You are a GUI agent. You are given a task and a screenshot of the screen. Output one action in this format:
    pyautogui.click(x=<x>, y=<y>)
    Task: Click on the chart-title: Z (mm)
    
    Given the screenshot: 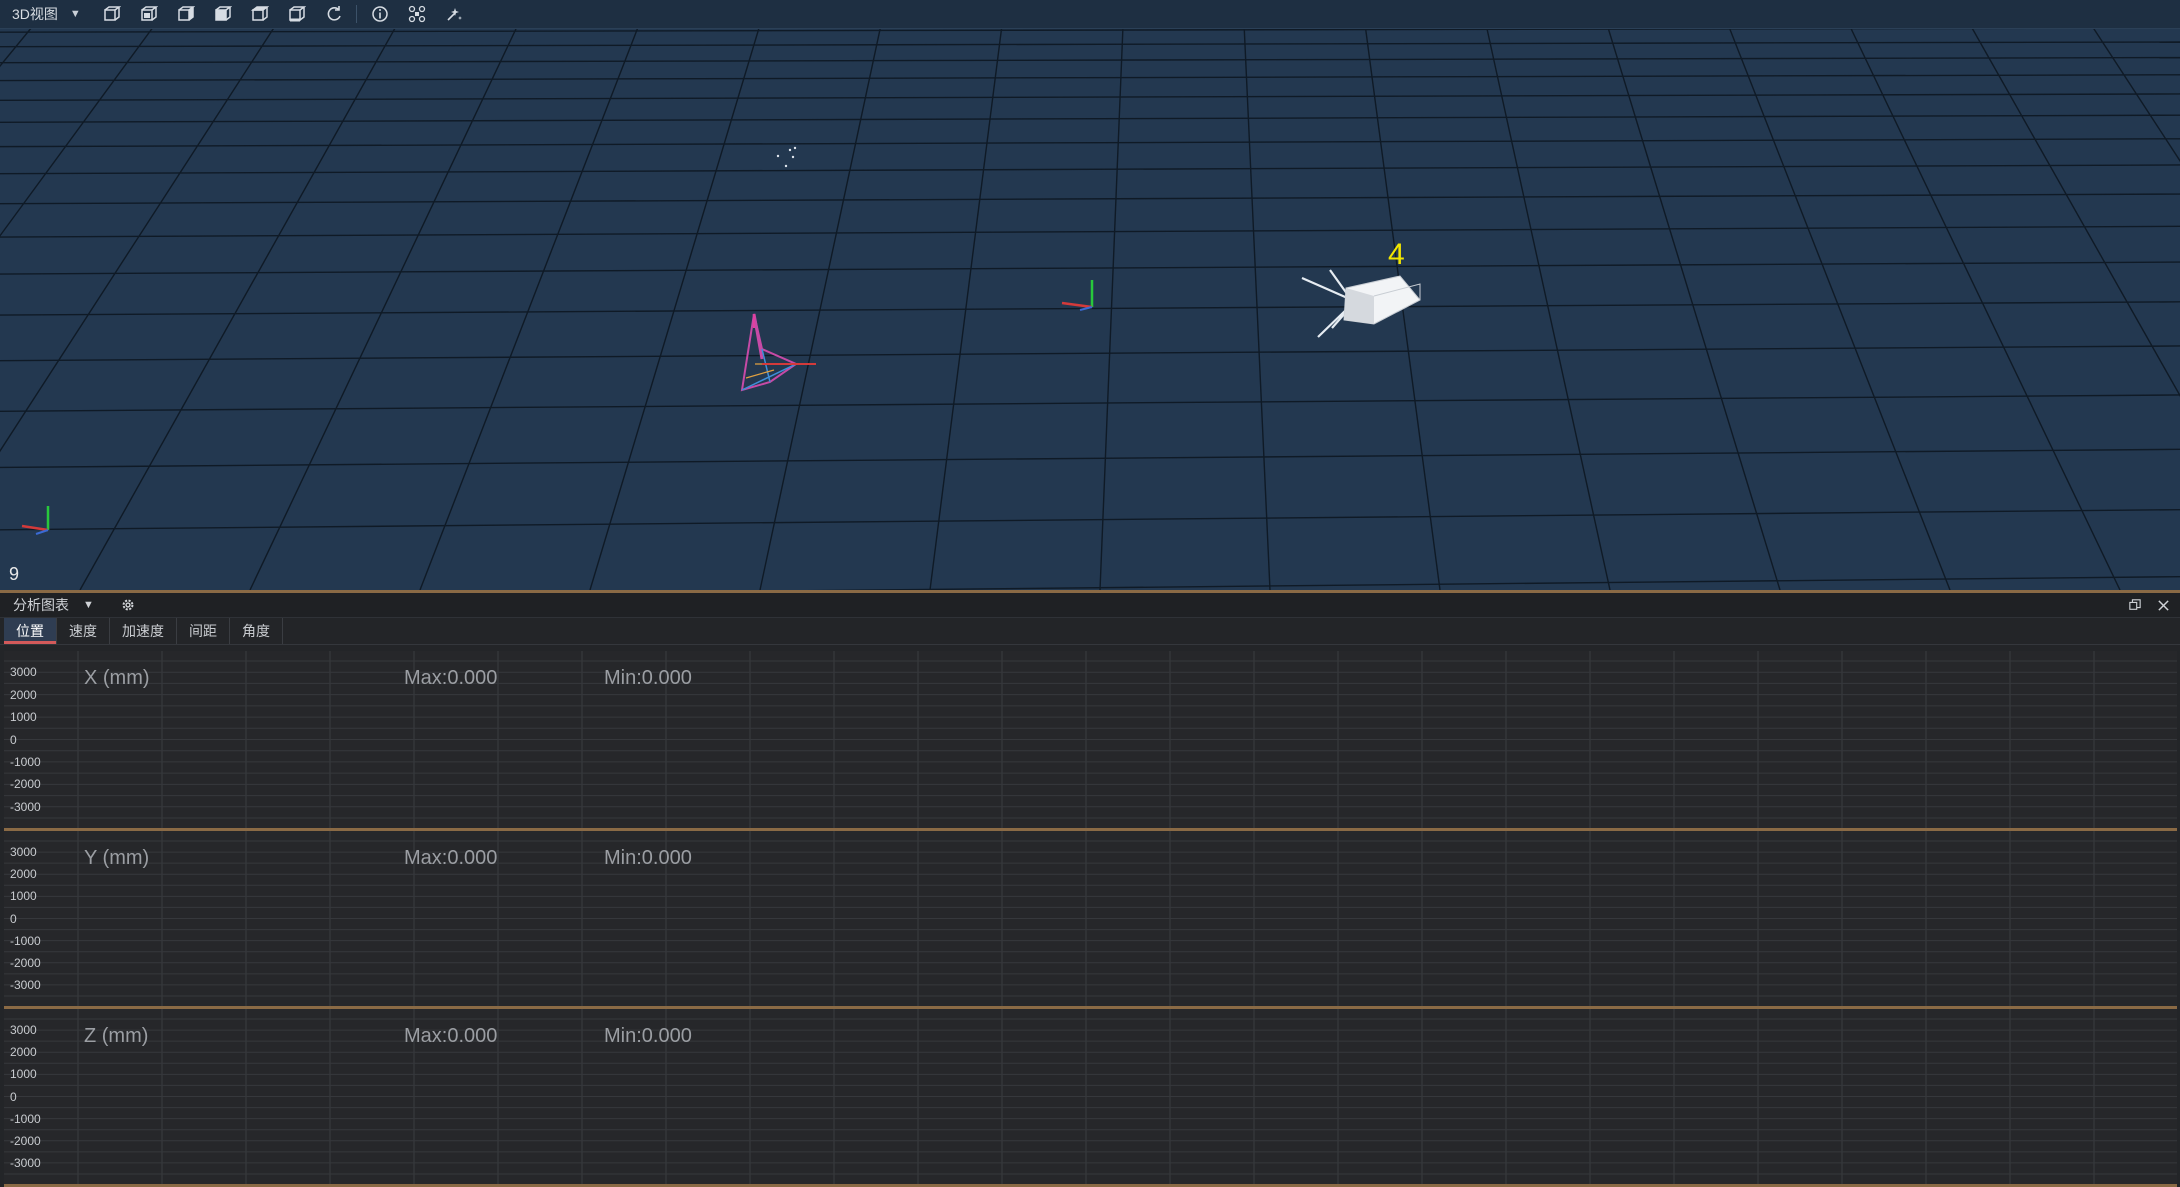 What is the action you would take?
    pyautogui.click(x=116, y=1036)
    